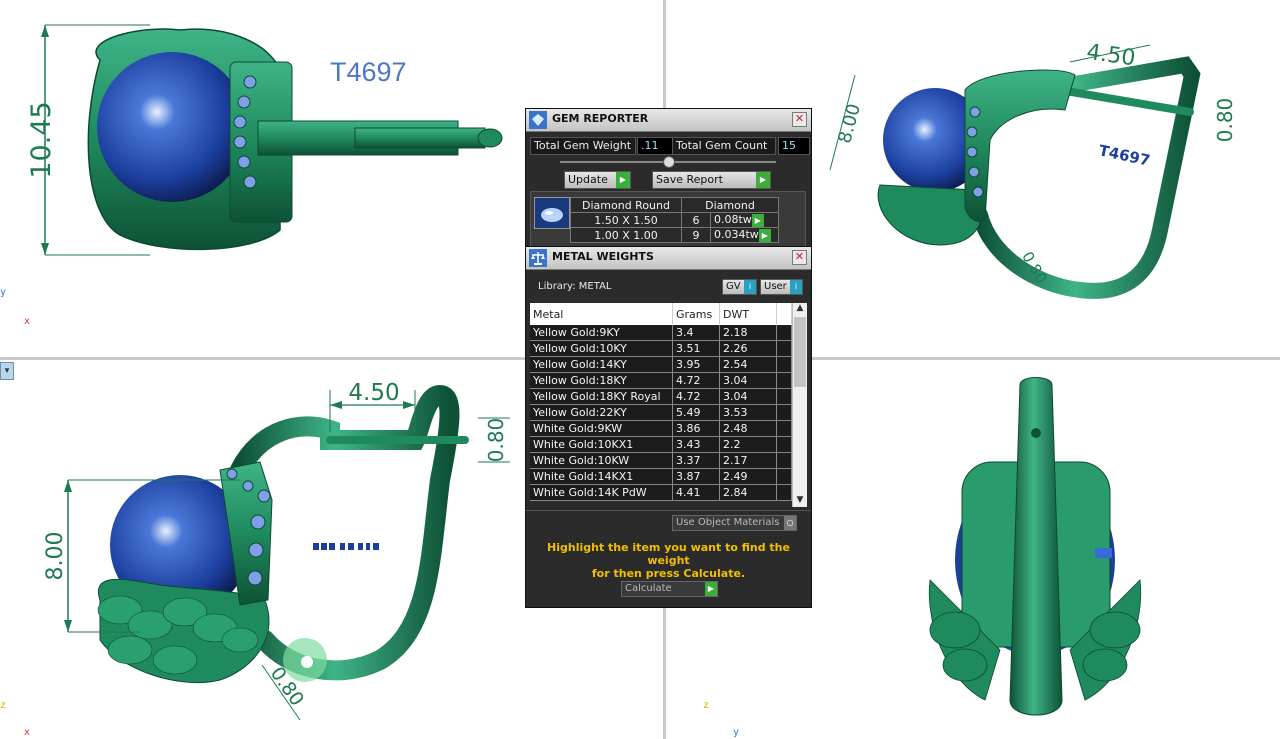 The width and height of the screenshot is (1280, 739). What do you see at coordinates (661, 492) in the screenshot?
I see `metal-row: White Gold:14K PdW 4.41 2.84` at bounding box center [661, 492].